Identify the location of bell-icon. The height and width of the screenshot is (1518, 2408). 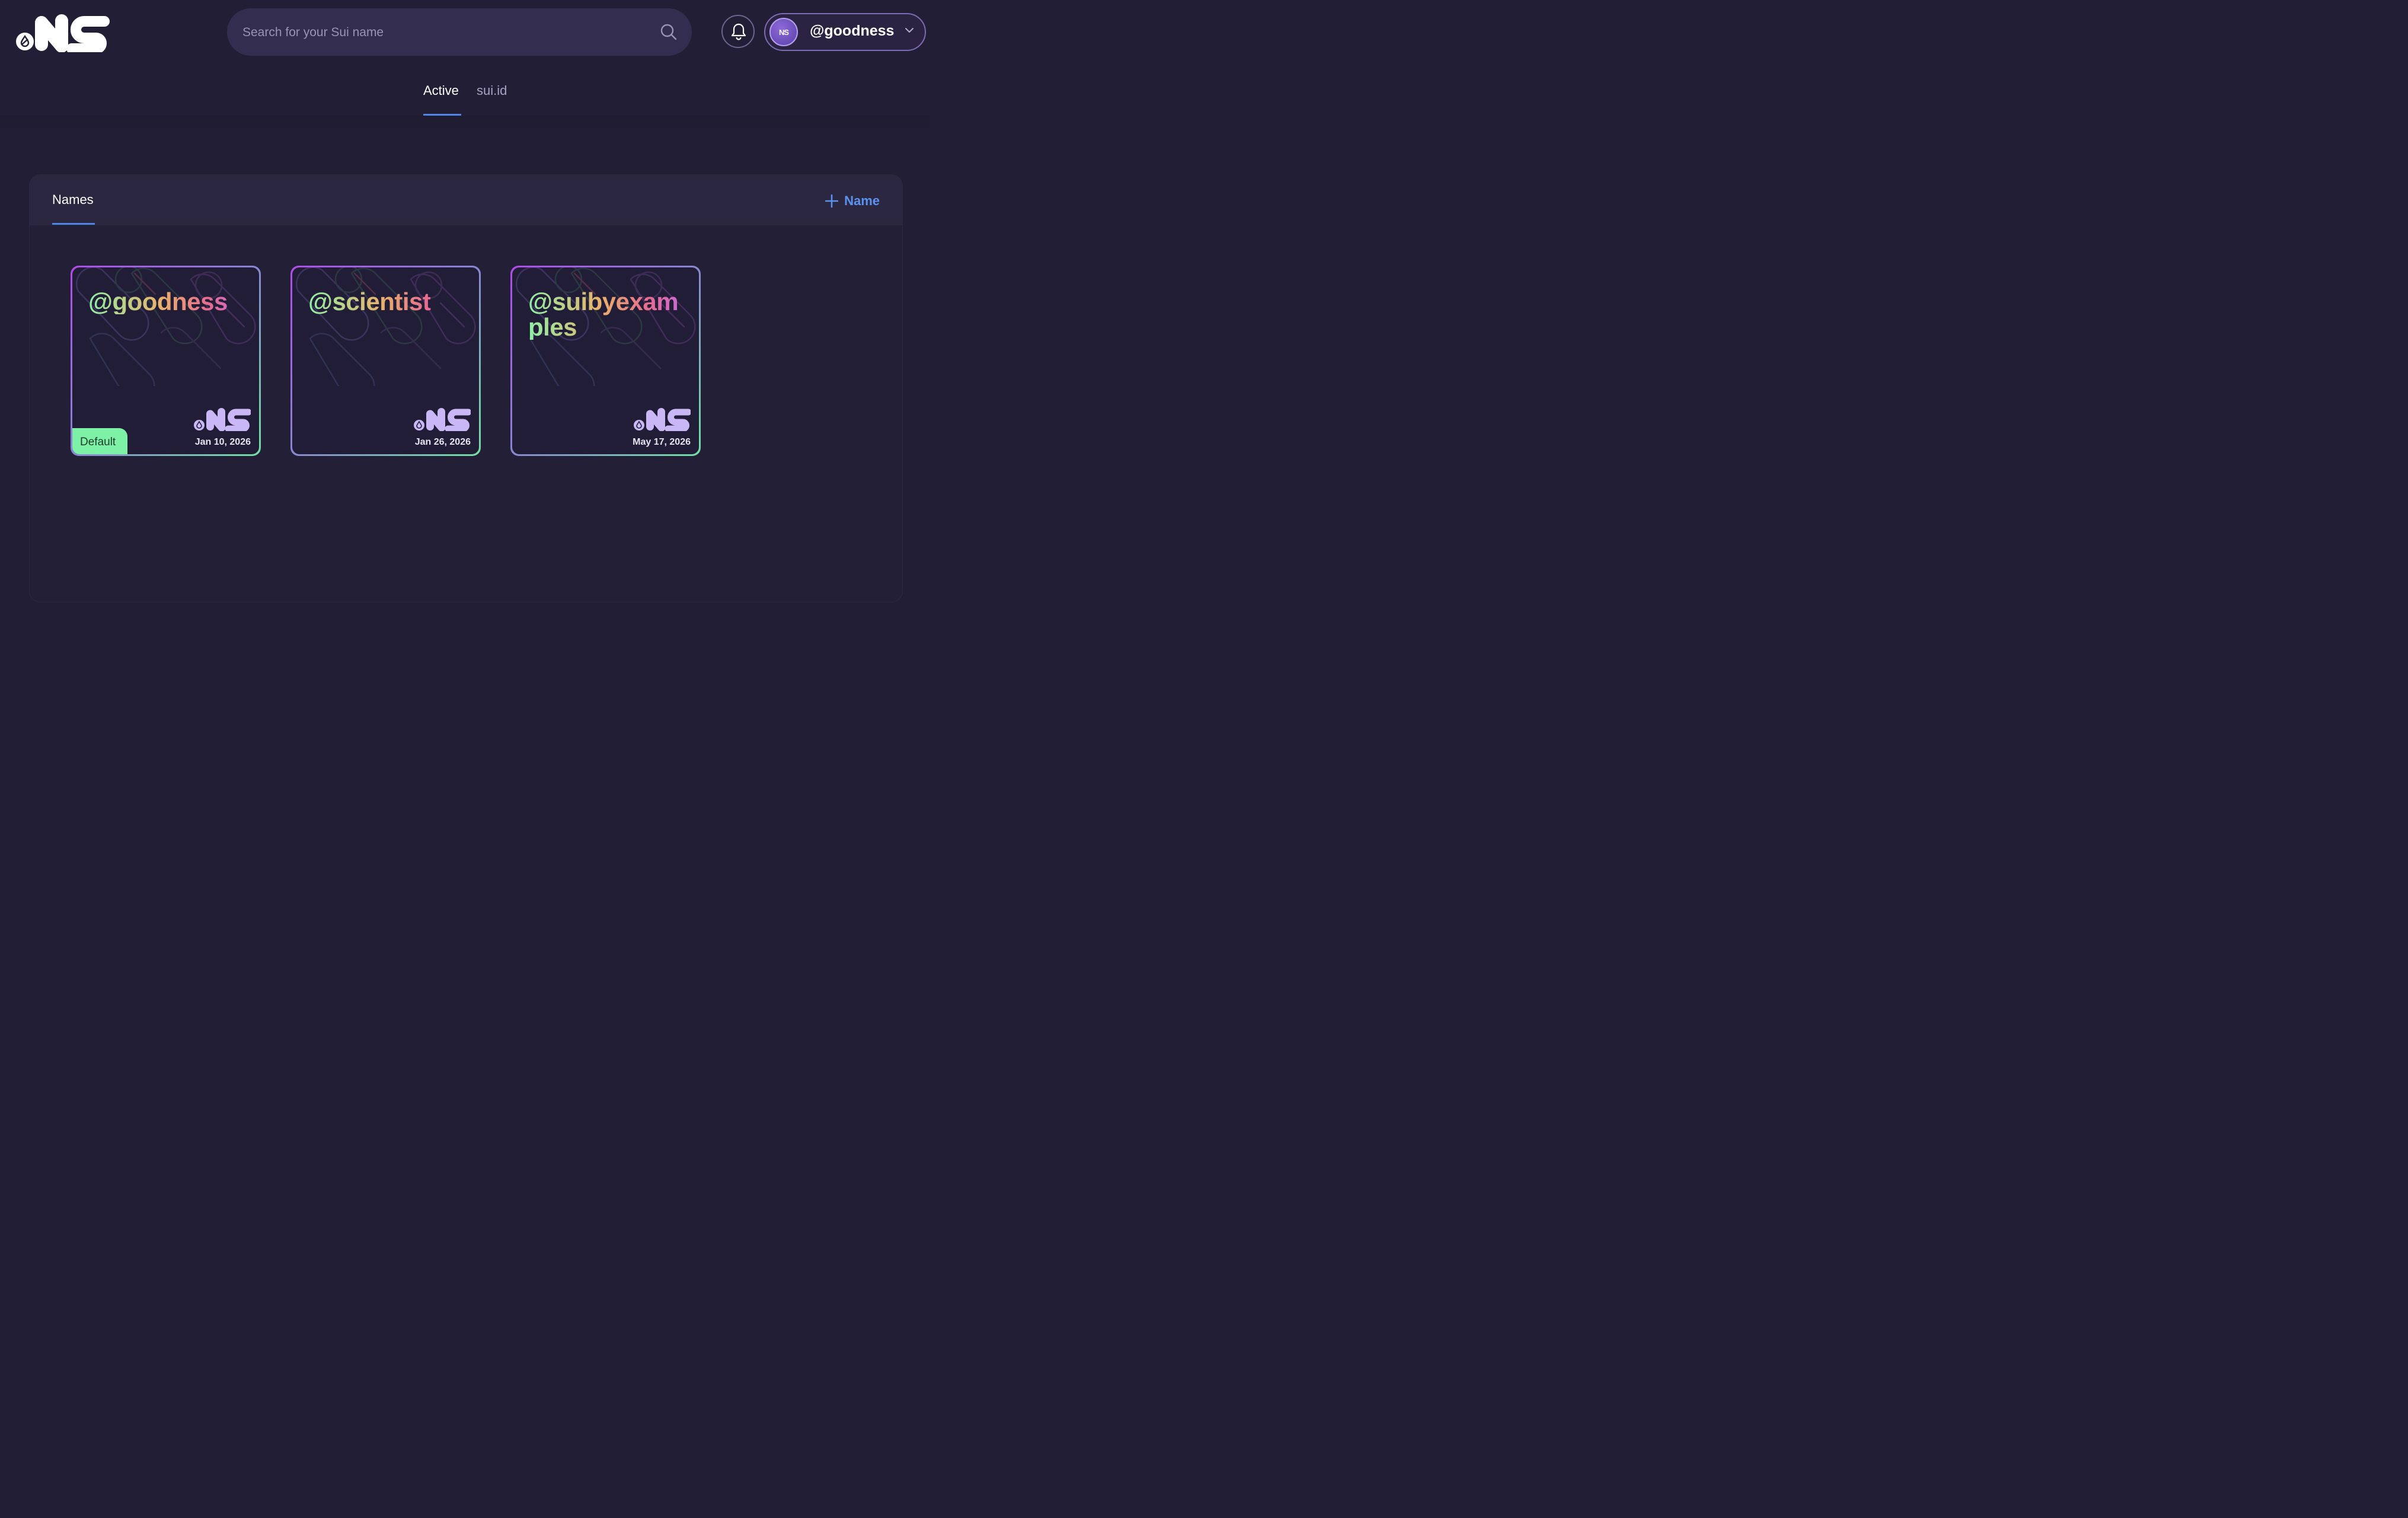
(738, 31).